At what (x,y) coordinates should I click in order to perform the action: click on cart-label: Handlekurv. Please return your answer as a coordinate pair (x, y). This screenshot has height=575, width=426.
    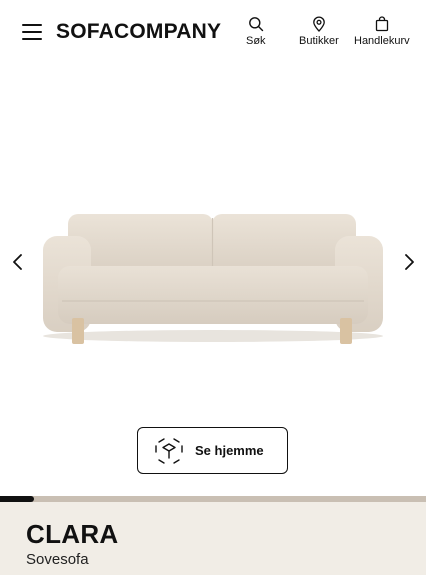
    Looking at the image, I should click on (382, 41).